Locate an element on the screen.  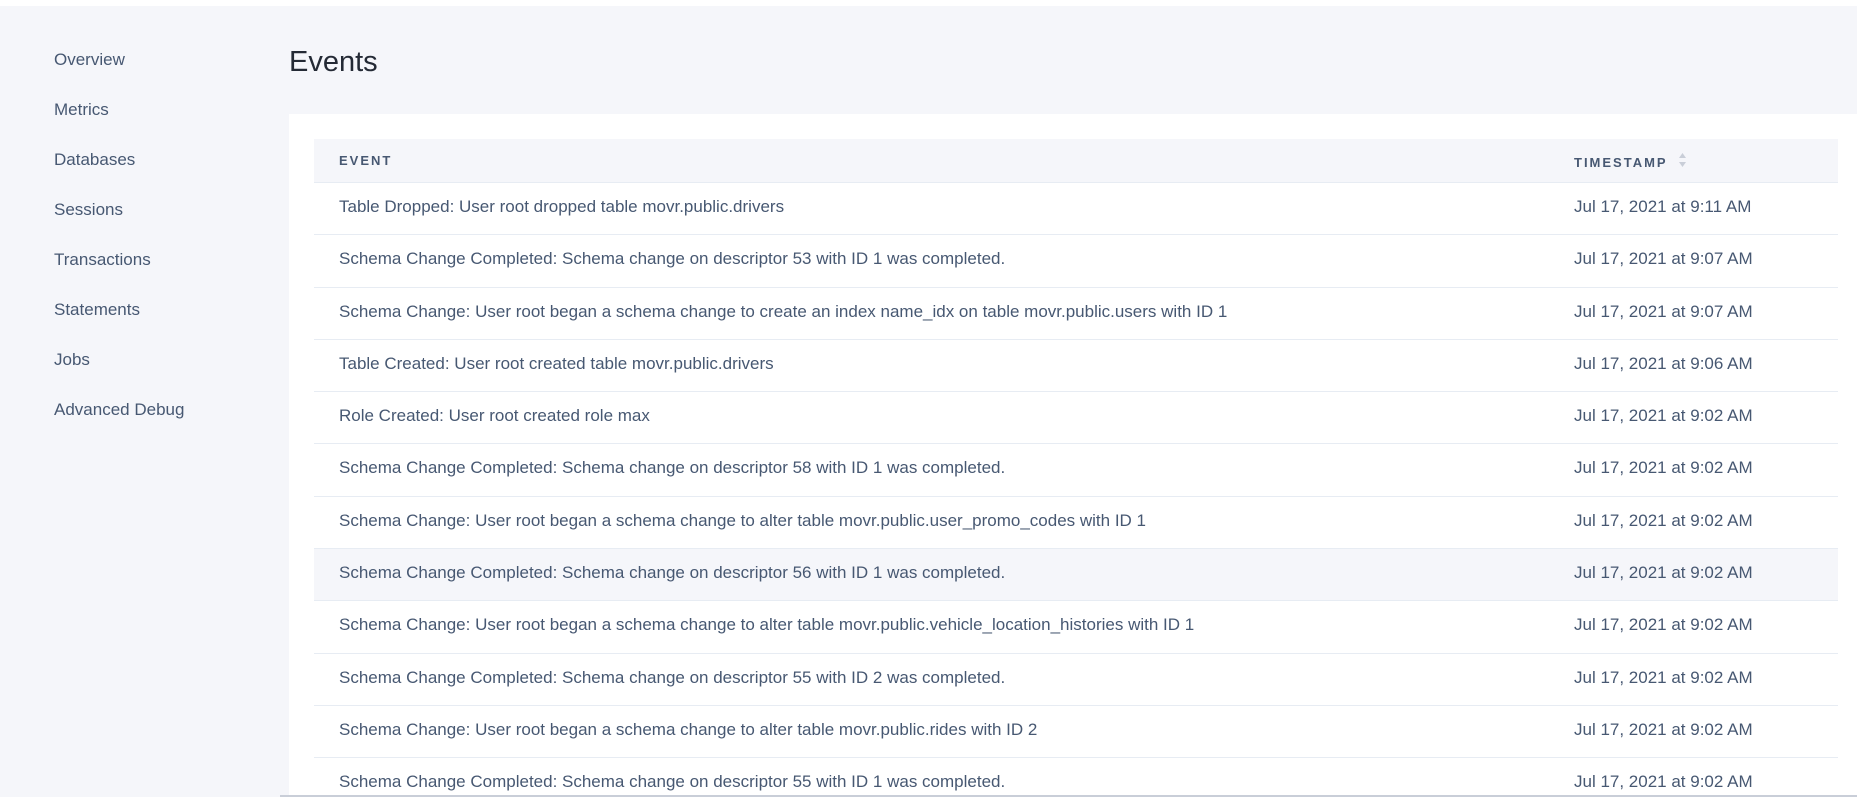
sidebar-item-advanced-debug: Advanced Debug is located at coordinates (119, 410).